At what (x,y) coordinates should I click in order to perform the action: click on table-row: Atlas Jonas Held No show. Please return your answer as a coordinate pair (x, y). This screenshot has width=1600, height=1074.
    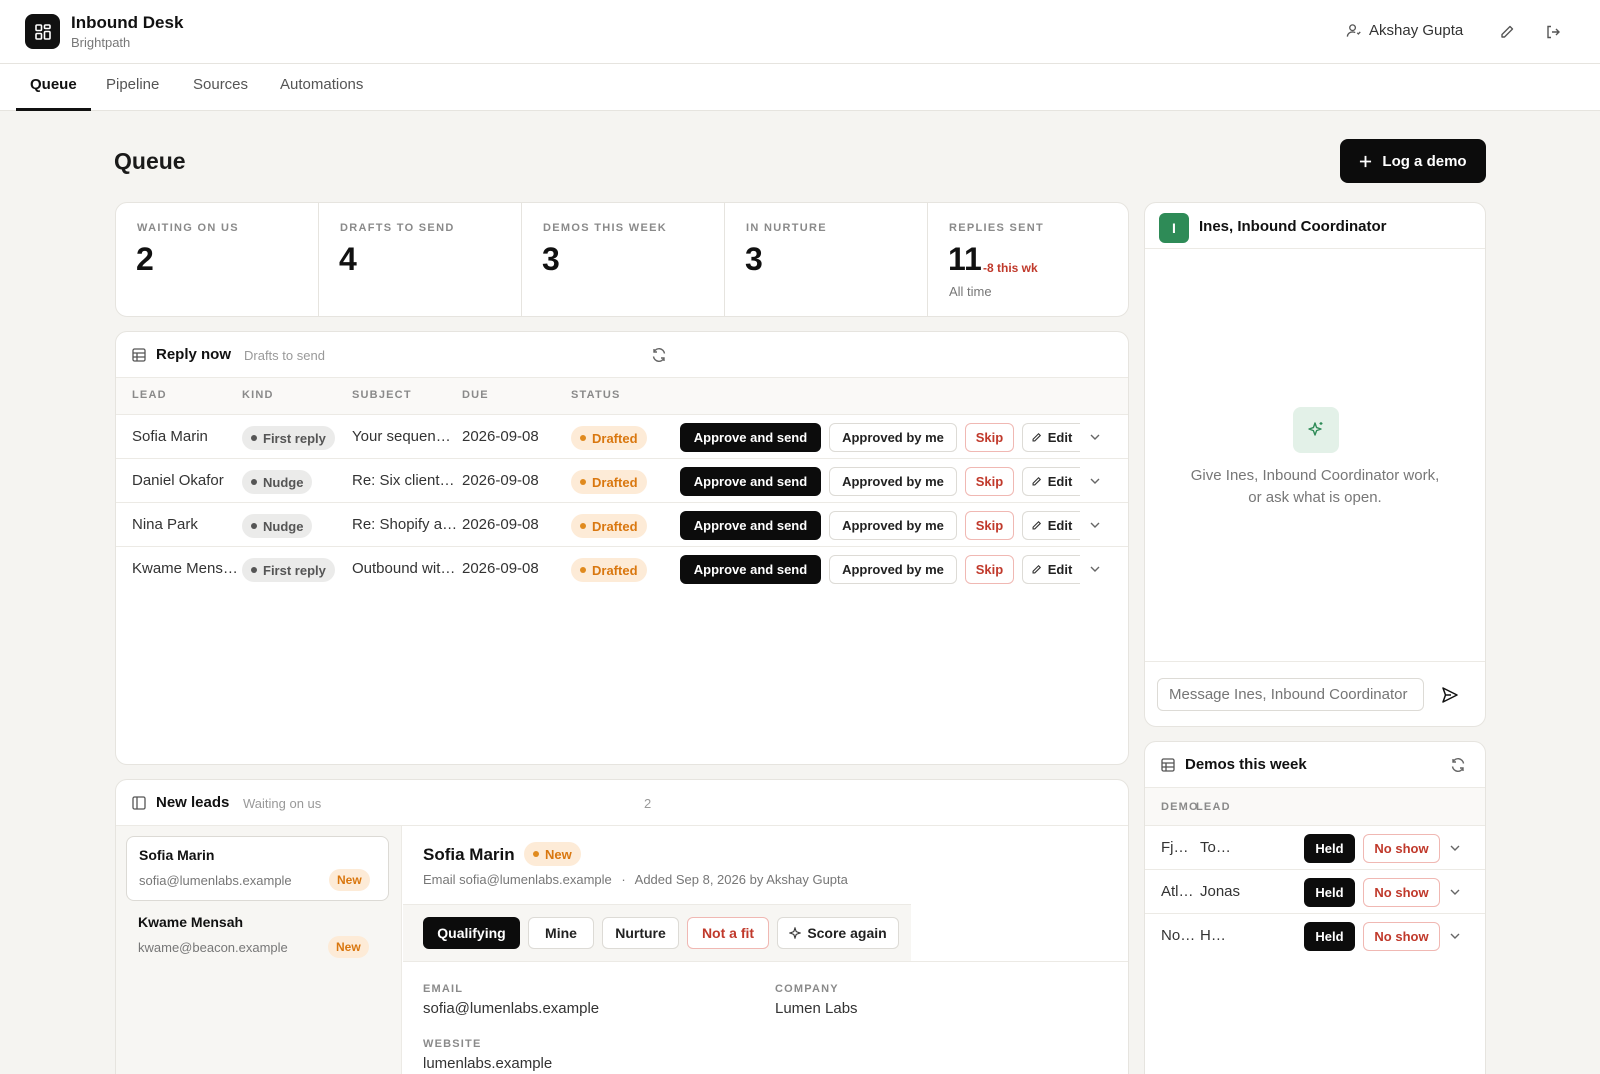
    Looking at the image, I should click on (1315, 891).